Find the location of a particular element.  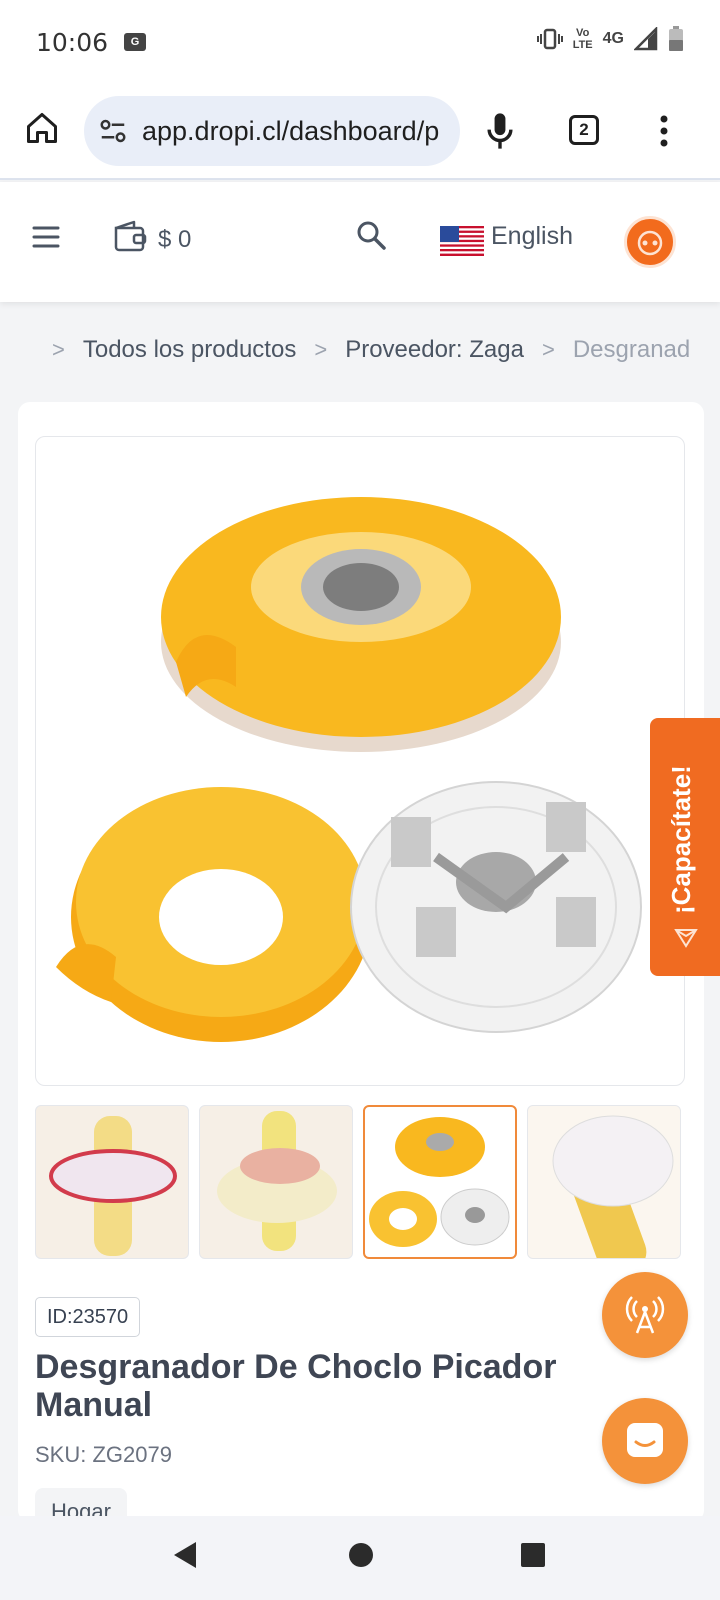

tab-count: 2 is located at coordinates (584, 130).